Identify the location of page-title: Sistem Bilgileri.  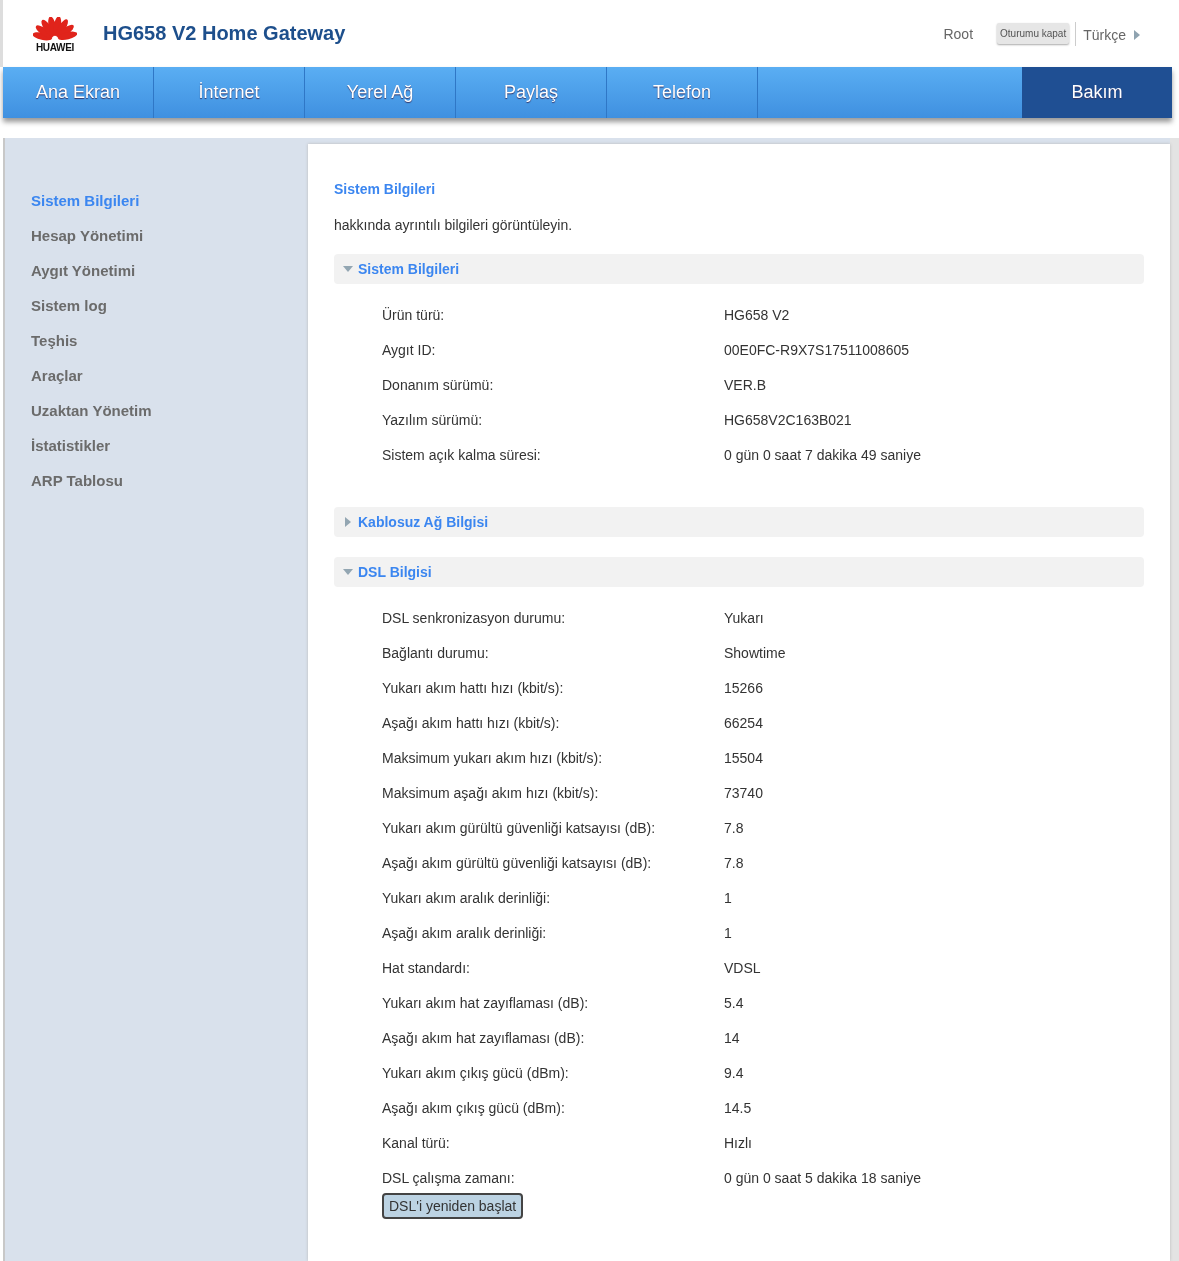
(385, 189).